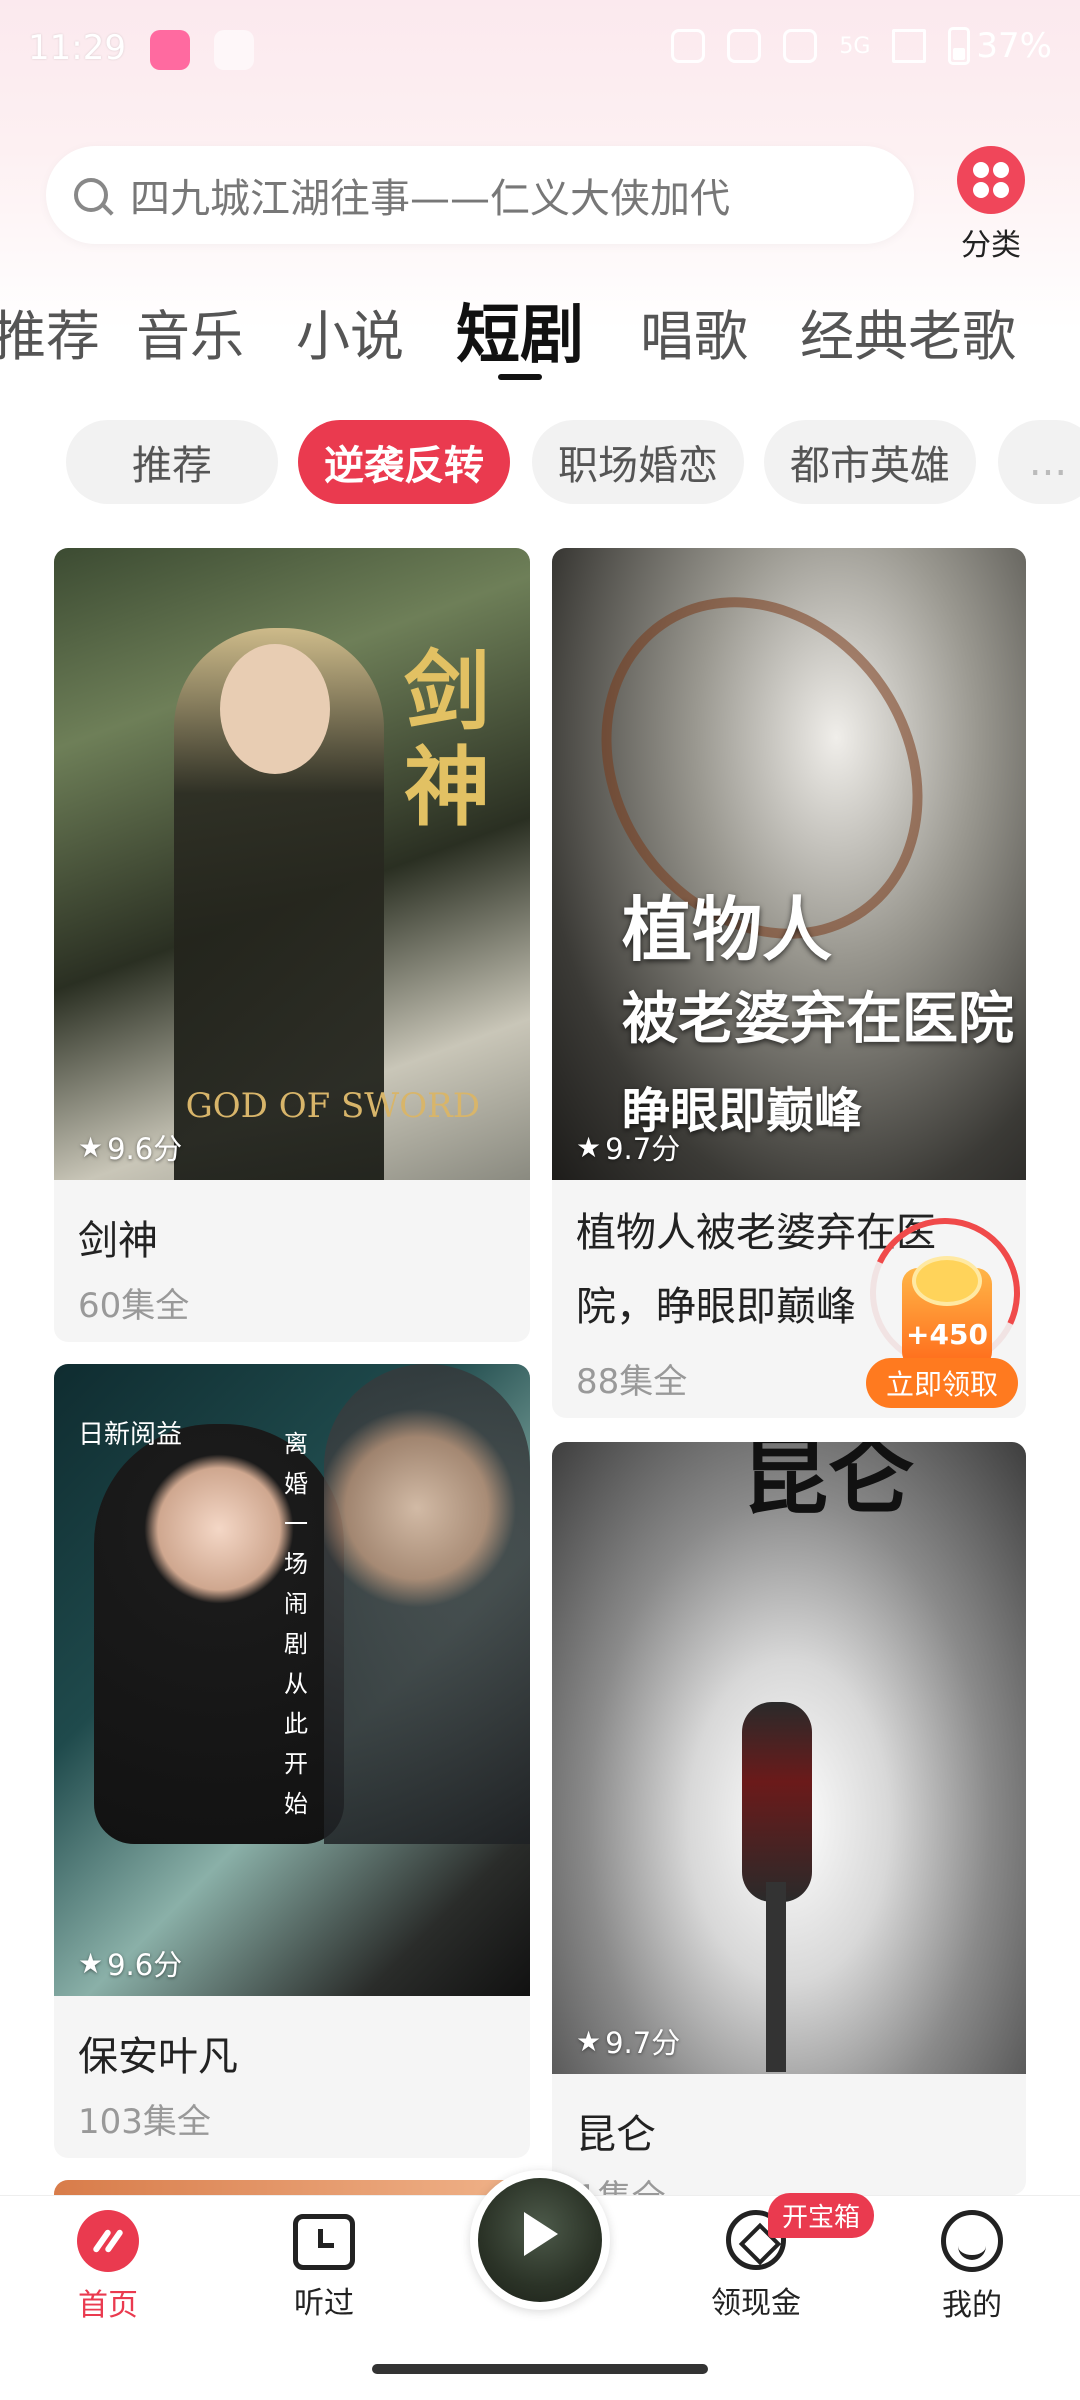  Describe the element at coordinates (292, 2187) in the screenshot. I see `next-card-peek` at that location.